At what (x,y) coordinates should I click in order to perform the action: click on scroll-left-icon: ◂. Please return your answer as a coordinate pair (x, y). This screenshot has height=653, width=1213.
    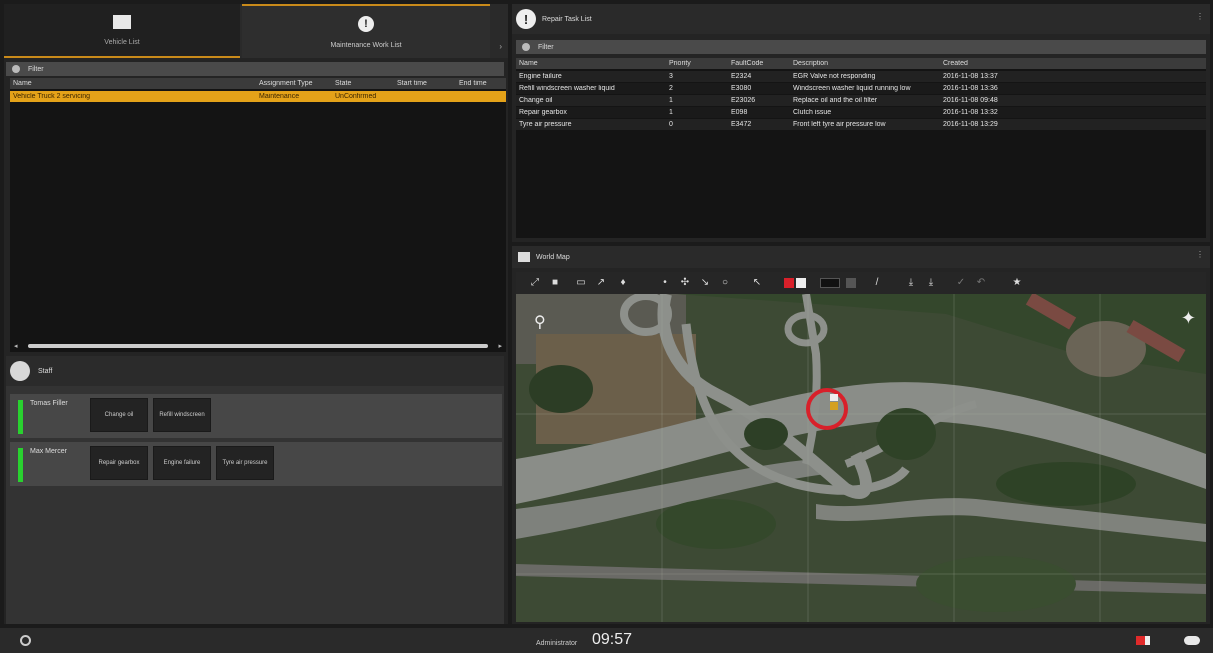
    Looking at the image, I should click on (16, 346).